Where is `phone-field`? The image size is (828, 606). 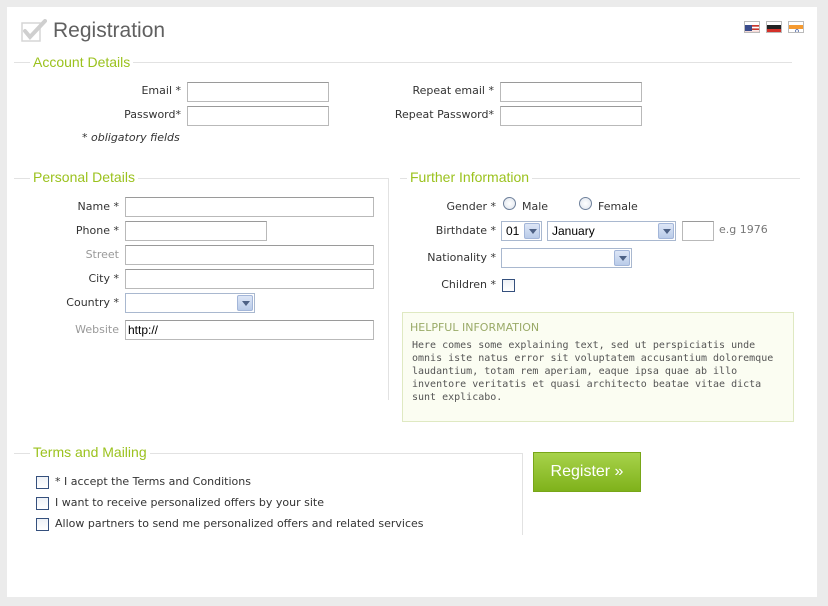 phone-field is located at coordinates (196, 231).